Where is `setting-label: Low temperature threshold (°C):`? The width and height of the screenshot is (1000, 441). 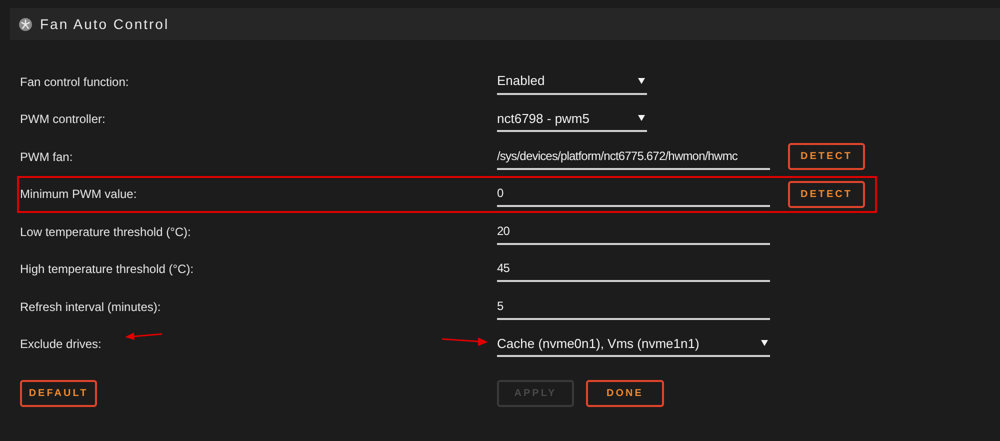
setting-label: Low temperature threshold (°C): is located at coordinates (105, 232).